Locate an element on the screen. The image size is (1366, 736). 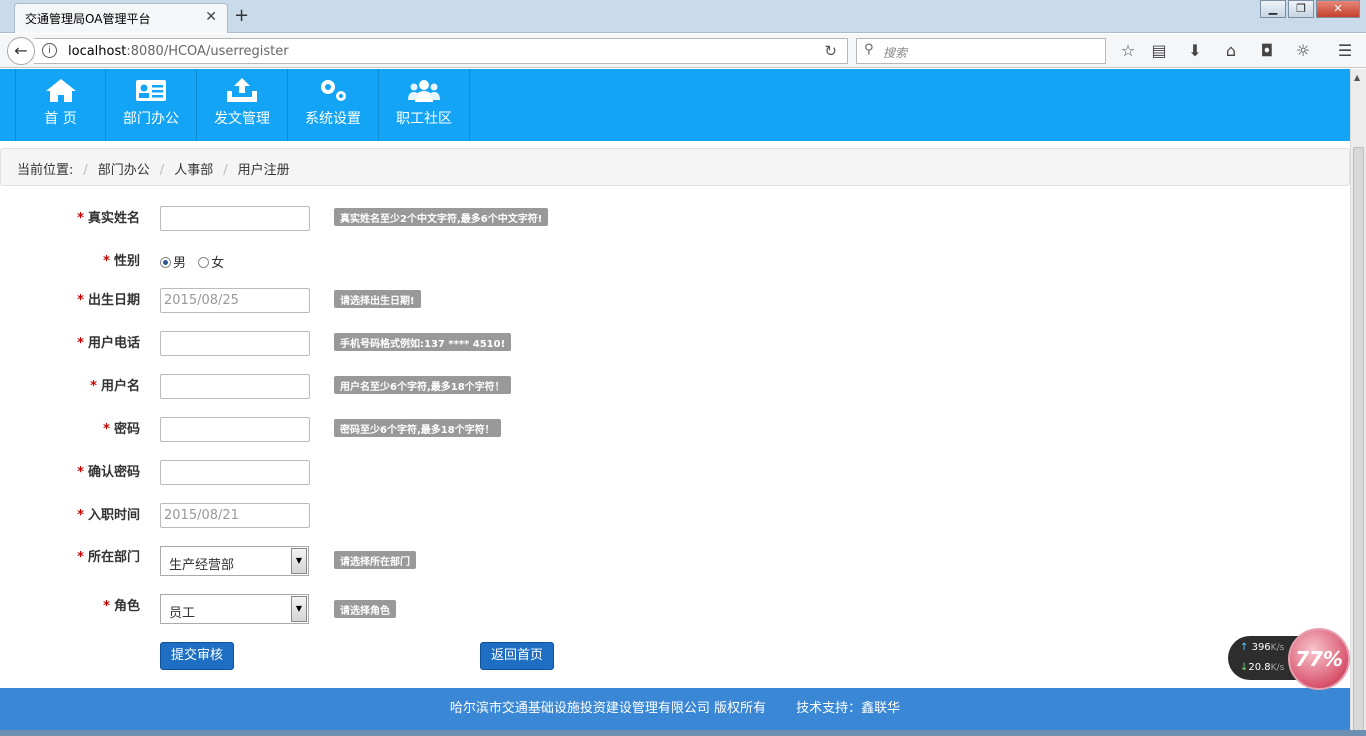
close-window-button: ✕ is located at coordinates (1338, 9).